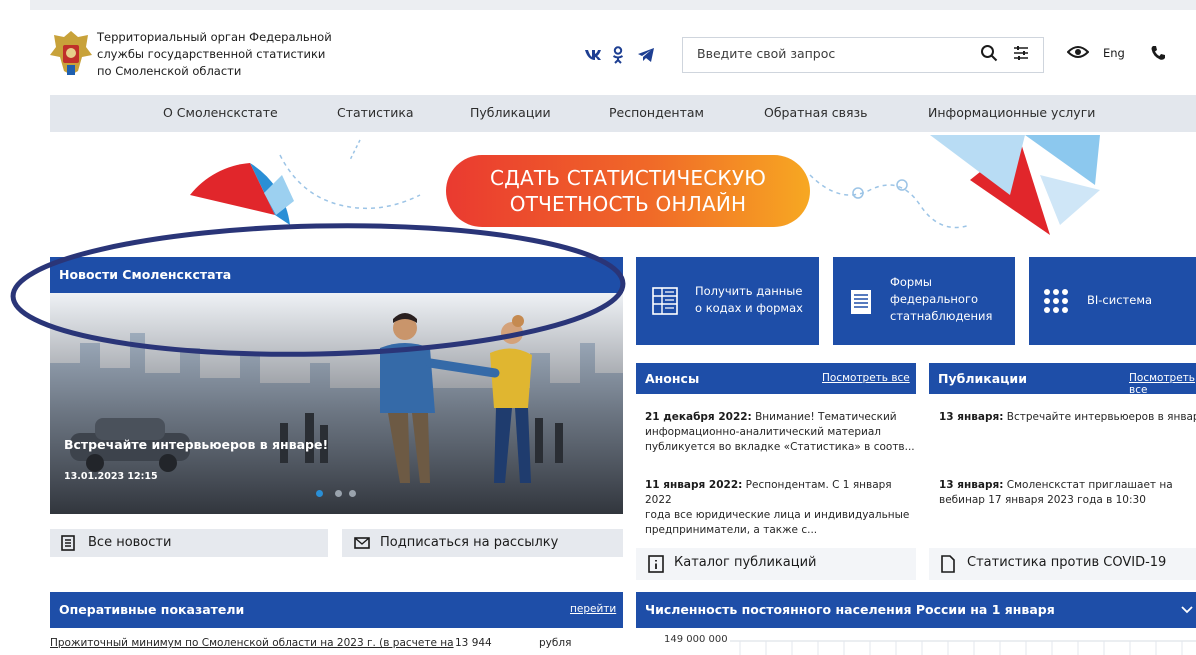 The image size is (1196, 655). Describe the element at coordinates (776, 564) in the screenshot. I see `publications-catalog-link: Каталог публикаций` at that location.